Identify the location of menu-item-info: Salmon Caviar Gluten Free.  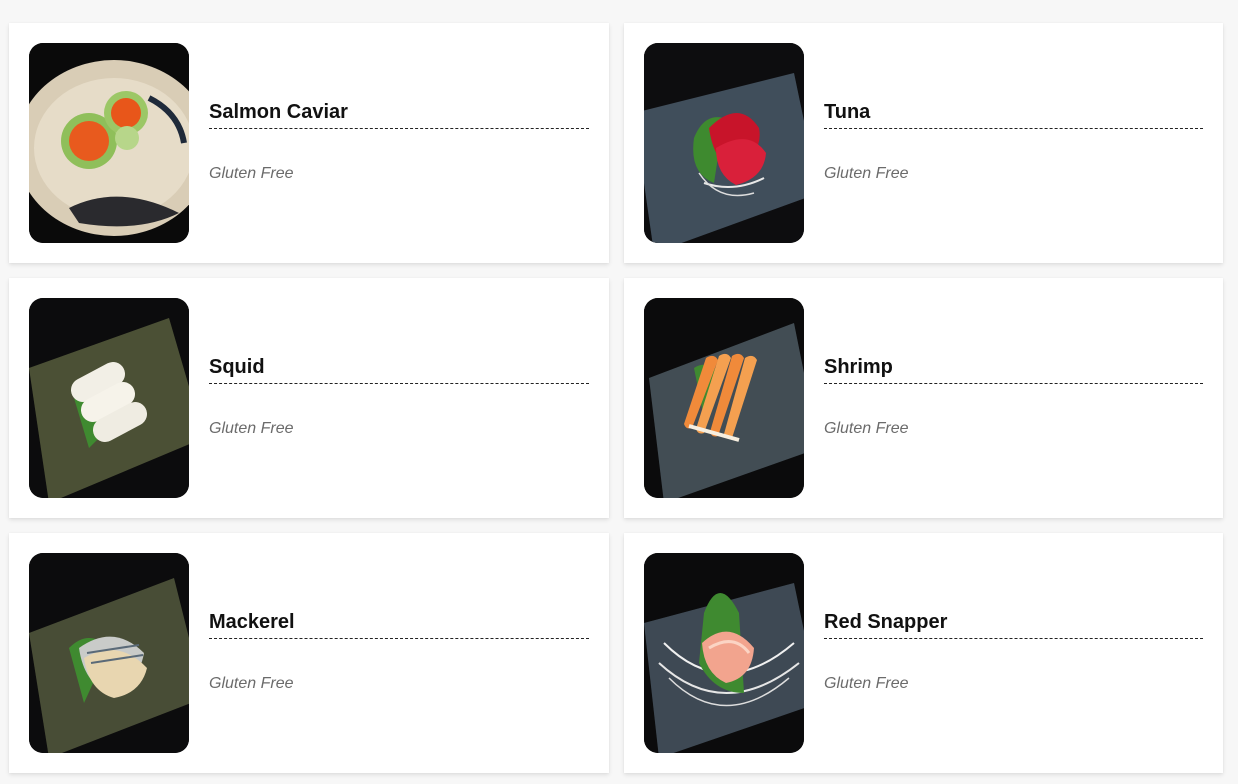
(399, 141).